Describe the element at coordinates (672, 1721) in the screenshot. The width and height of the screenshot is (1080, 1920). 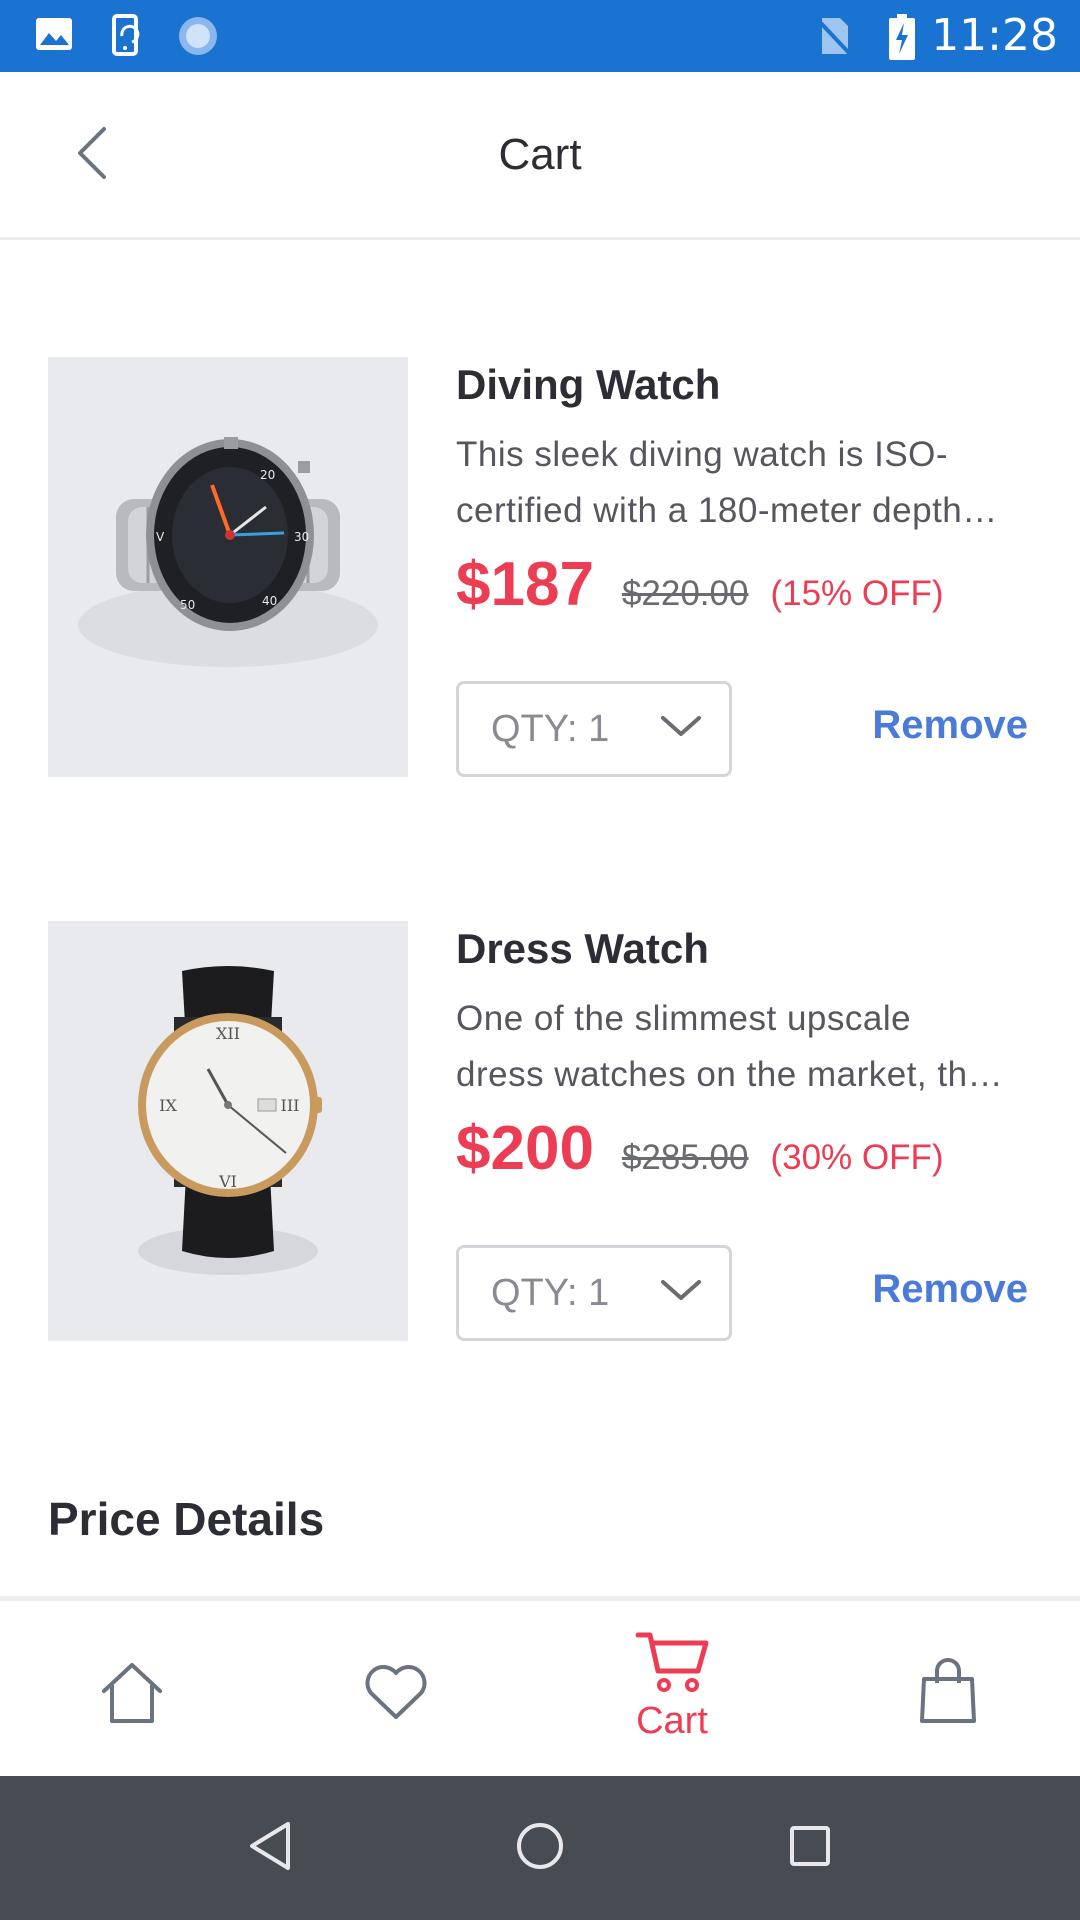
I see `nav-cart-label: Cart` at that location.